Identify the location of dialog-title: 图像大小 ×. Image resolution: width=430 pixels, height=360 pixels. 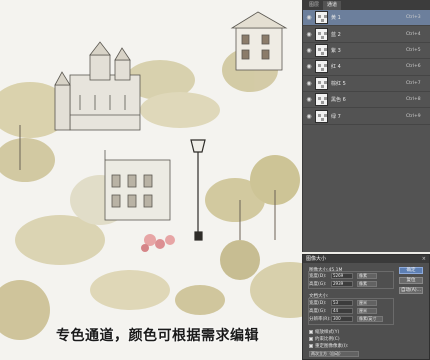
(366, 259).